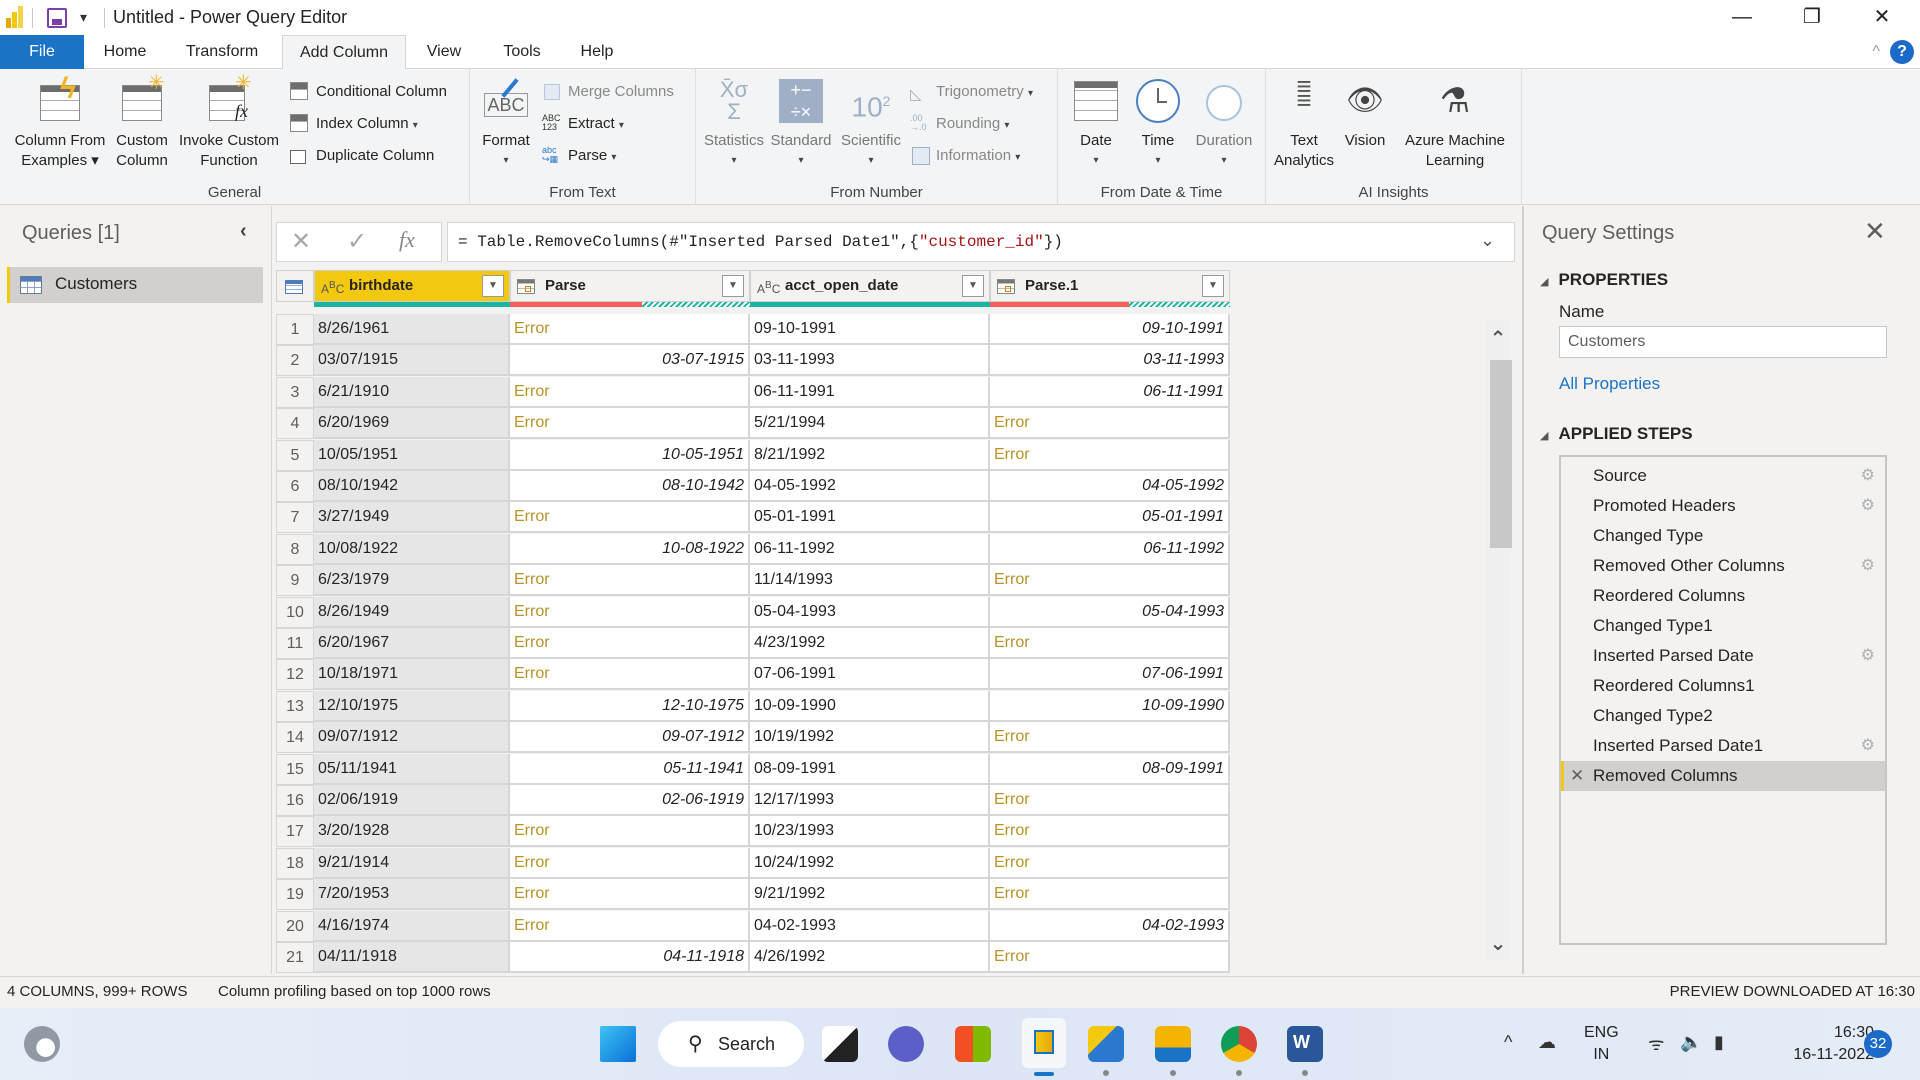 The width and height of the screenshot is (1920, 1080). I want to click on row-number: 7, so click(295, 518).